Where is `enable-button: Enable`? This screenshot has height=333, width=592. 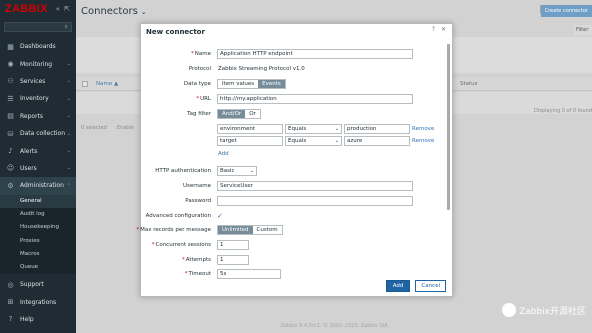
enable-button: Enable is located at coordinates (125, 128).